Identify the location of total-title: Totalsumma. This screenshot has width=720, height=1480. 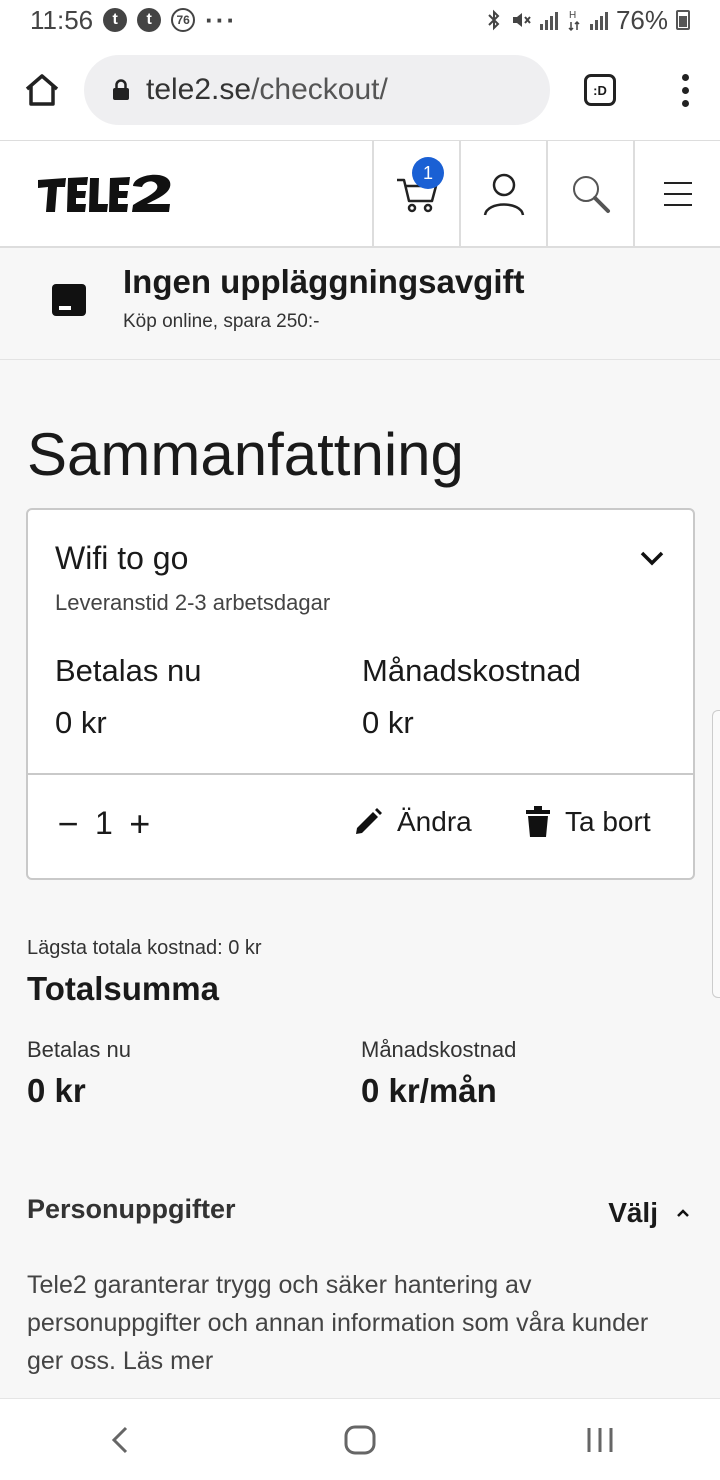
(123, 988).